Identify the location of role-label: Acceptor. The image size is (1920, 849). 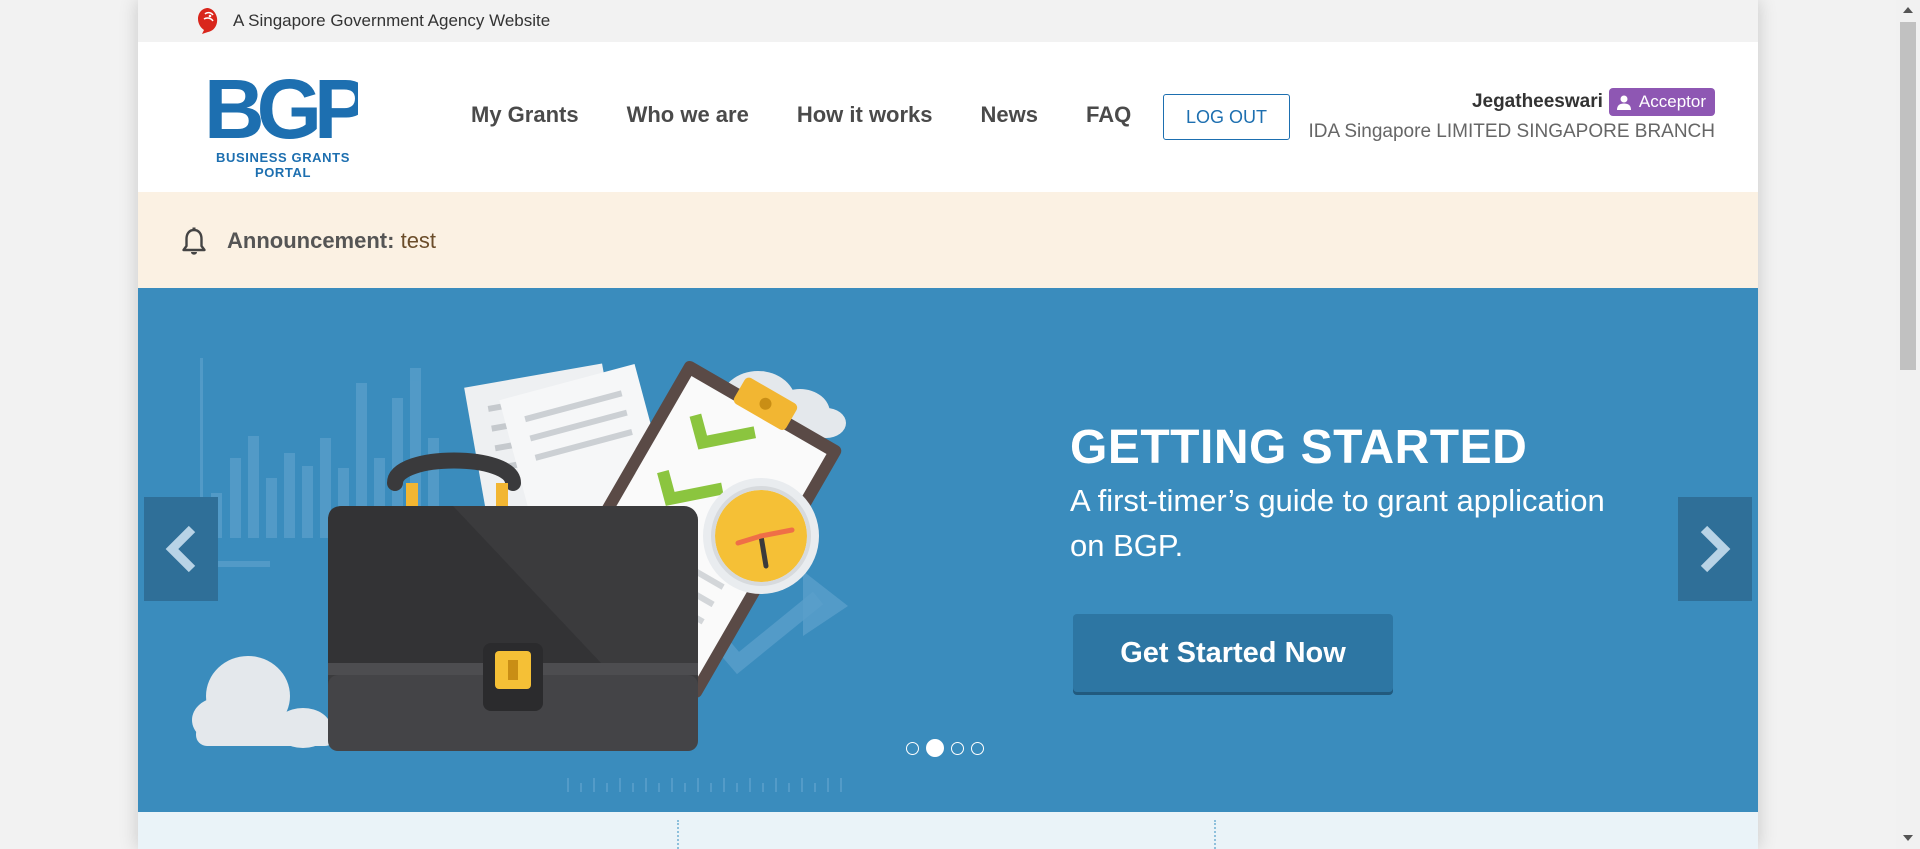
(1672, 101).